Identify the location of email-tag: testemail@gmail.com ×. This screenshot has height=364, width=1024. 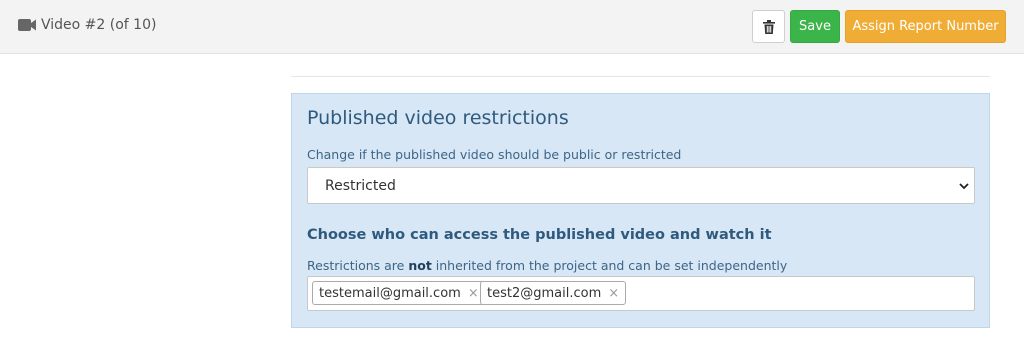
(399, 293).